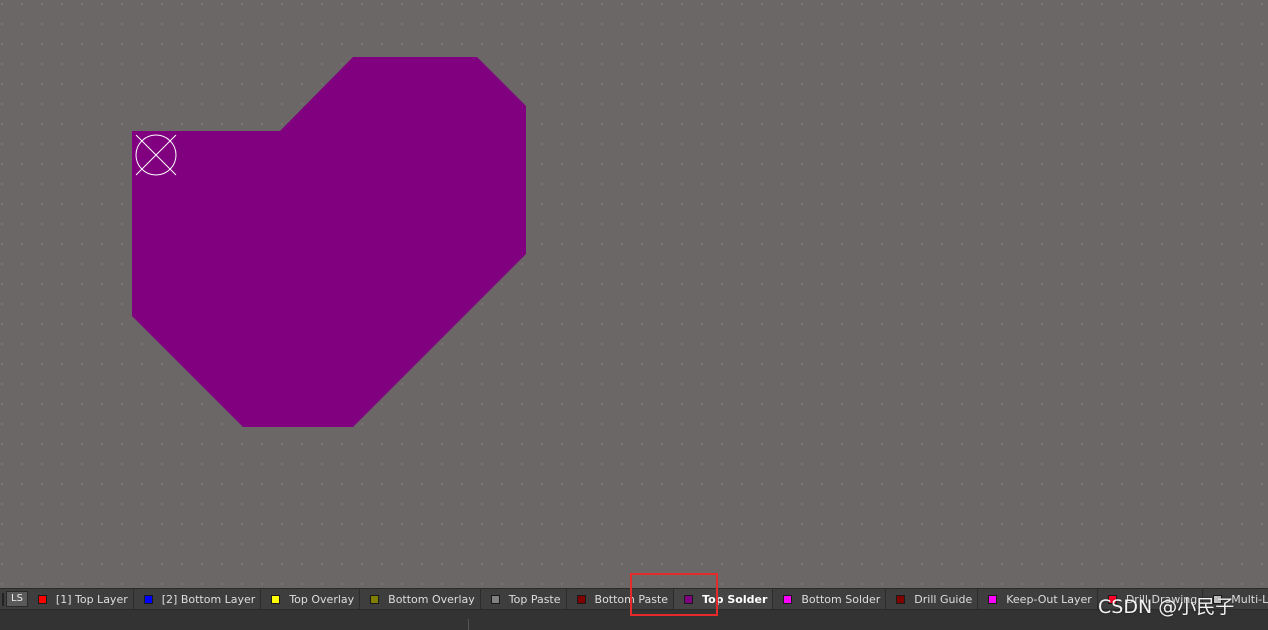  What do you see at coordinates (468, 624) in the screenshot?
I see `status-divider` at bounding box center [468, 624].